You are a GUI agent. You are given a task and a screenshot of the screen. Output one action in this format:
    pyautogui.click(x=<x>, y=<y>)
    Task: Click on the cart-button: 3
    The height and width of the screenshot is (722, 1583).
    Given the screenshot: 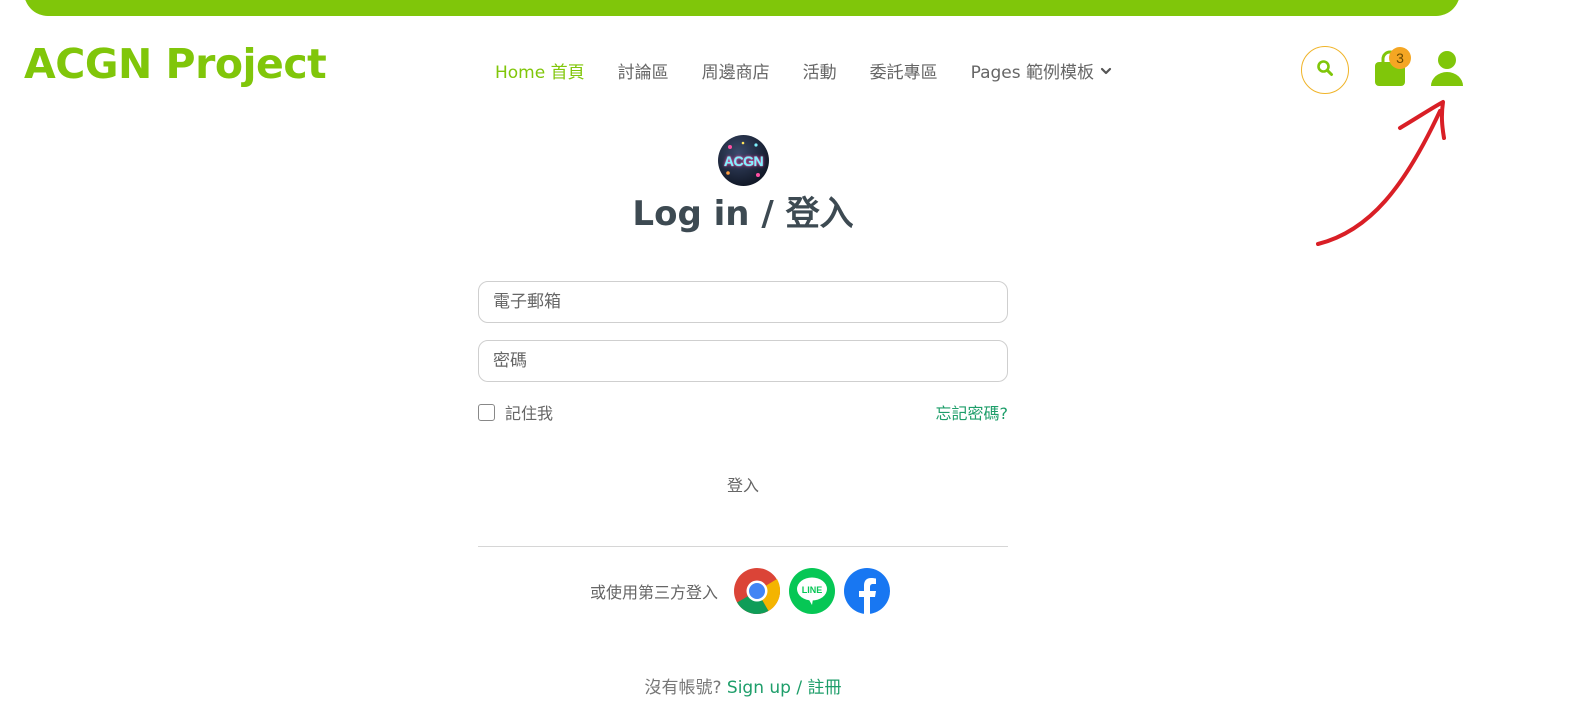 What is the action you would take?
    pyautogui.click(x=1392, y=67)
    